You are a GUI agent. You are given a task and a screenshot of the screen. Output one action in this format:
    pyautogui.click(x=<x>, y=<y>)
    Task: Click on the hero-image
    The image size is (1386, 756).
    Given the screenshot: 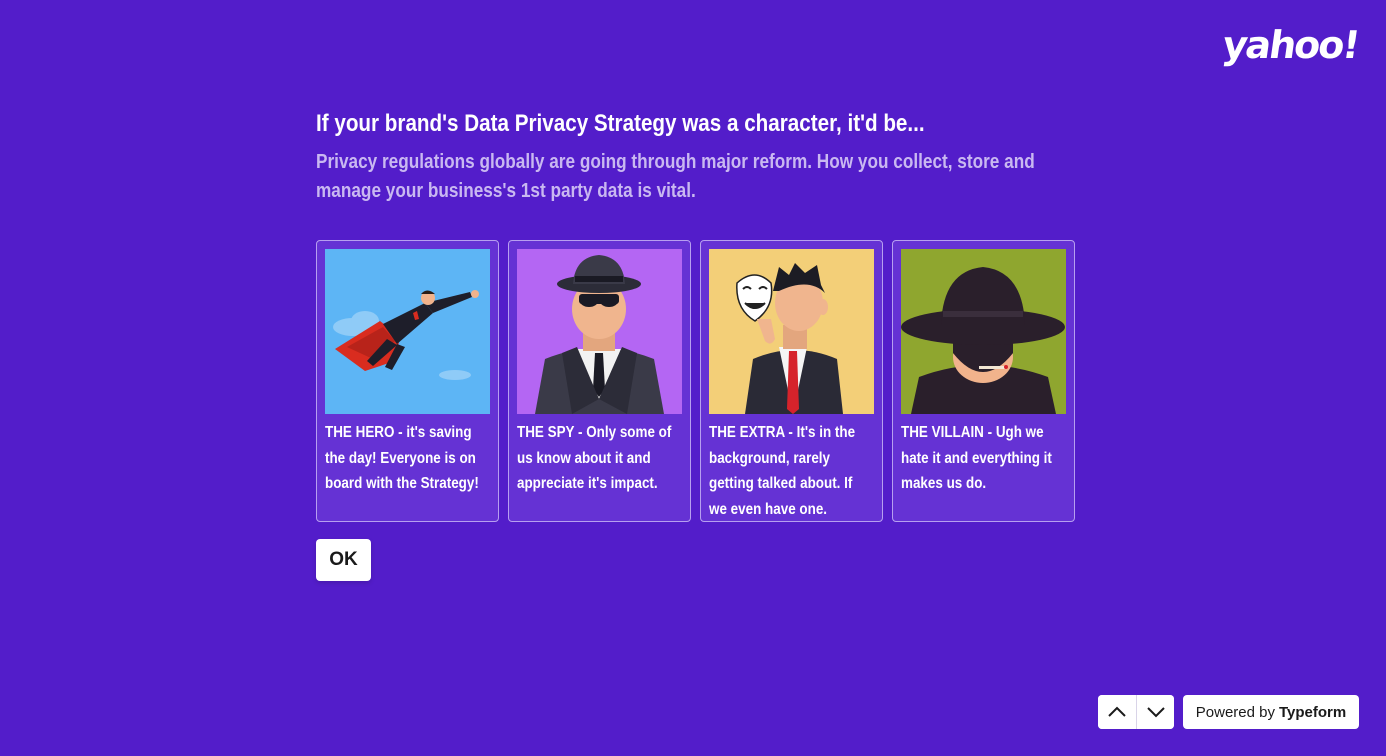 What is the action you would take?
    pyautogui.click(x=407, y=331)
    